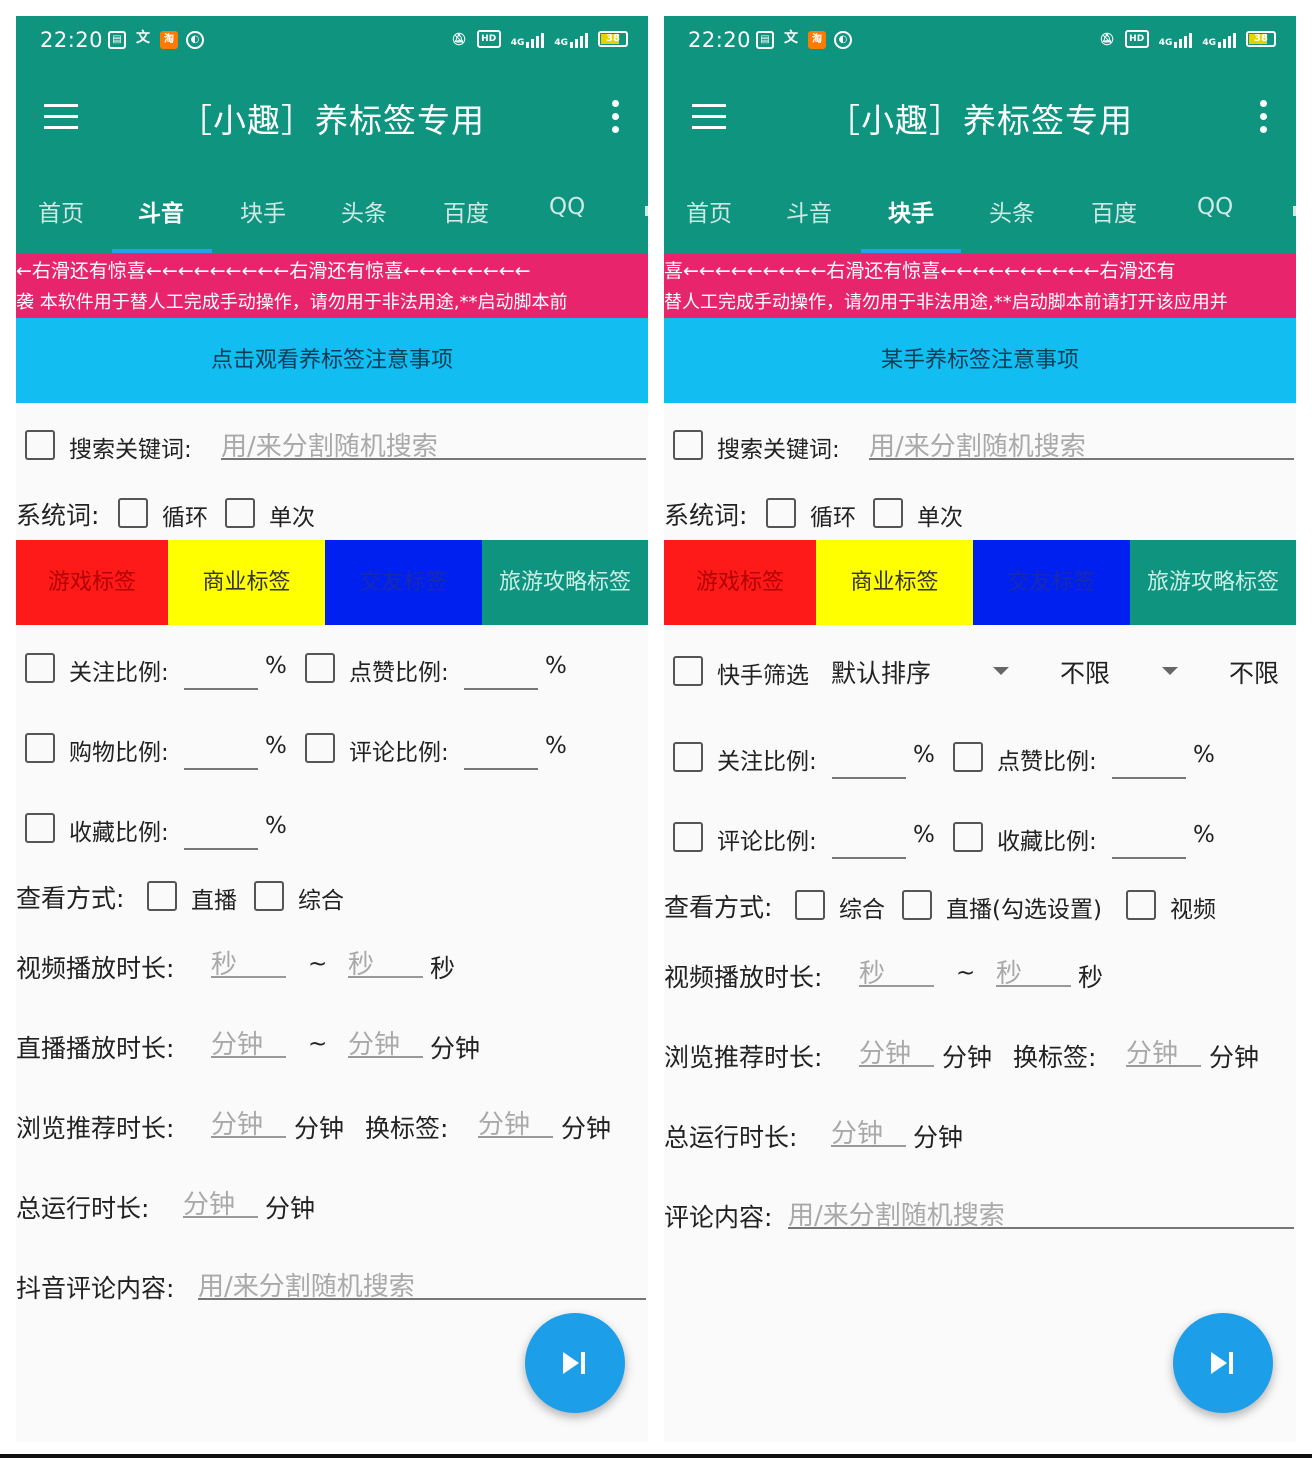 This screenshot has height=1458, width=1312. Describe the element at coordinates (1234, 1057) in the screenshot. I see `minutes-unit: 分钟` at that location.